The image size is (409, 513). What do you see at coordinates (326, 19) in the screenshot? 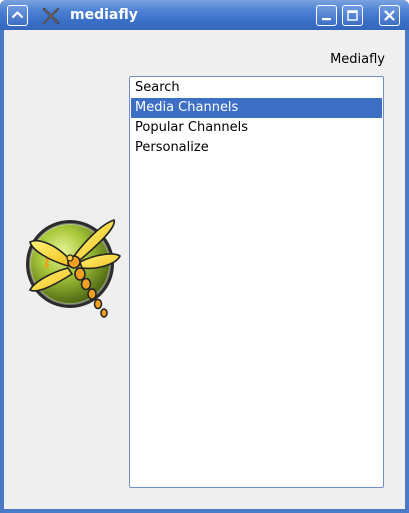
I see `minimize-icon` at bounding box center [326, 19].